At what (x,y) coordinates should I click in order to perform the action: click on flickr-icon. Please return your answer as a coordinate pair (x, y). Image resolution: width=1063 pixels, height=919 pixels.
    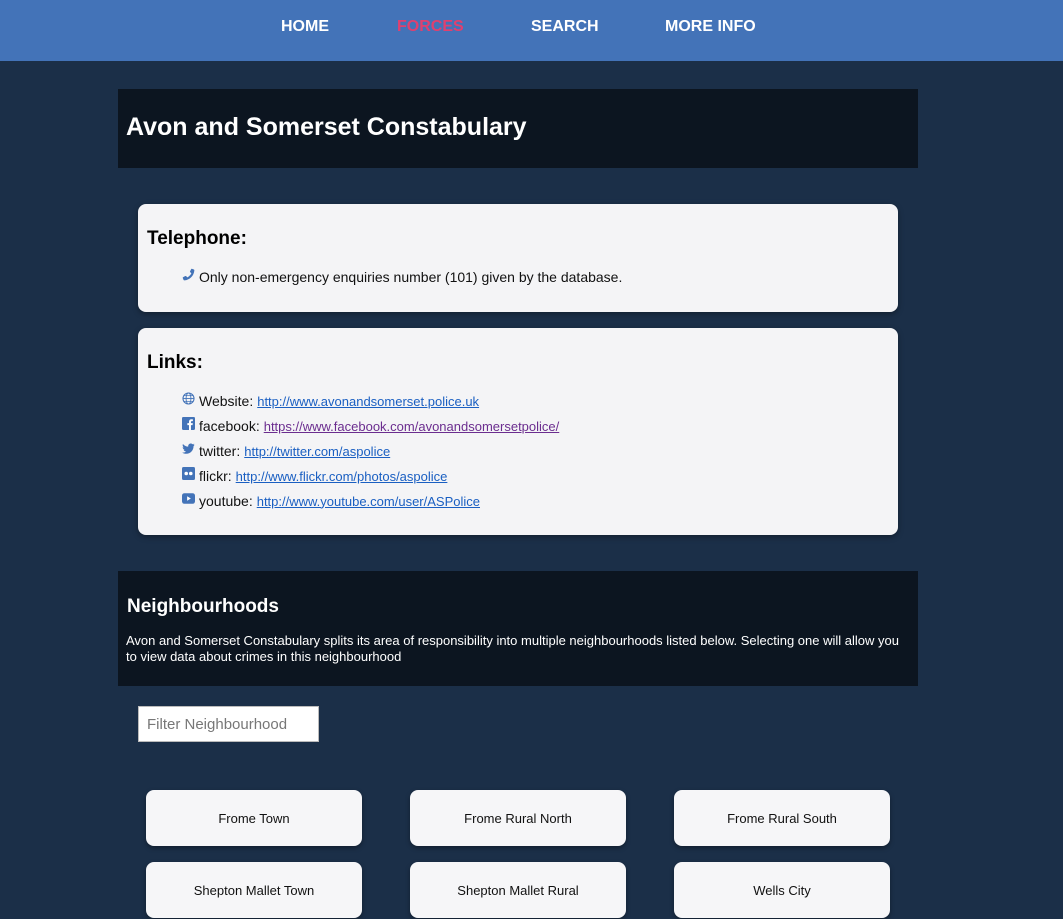
    Looking at the image, I should click on (188, 473).